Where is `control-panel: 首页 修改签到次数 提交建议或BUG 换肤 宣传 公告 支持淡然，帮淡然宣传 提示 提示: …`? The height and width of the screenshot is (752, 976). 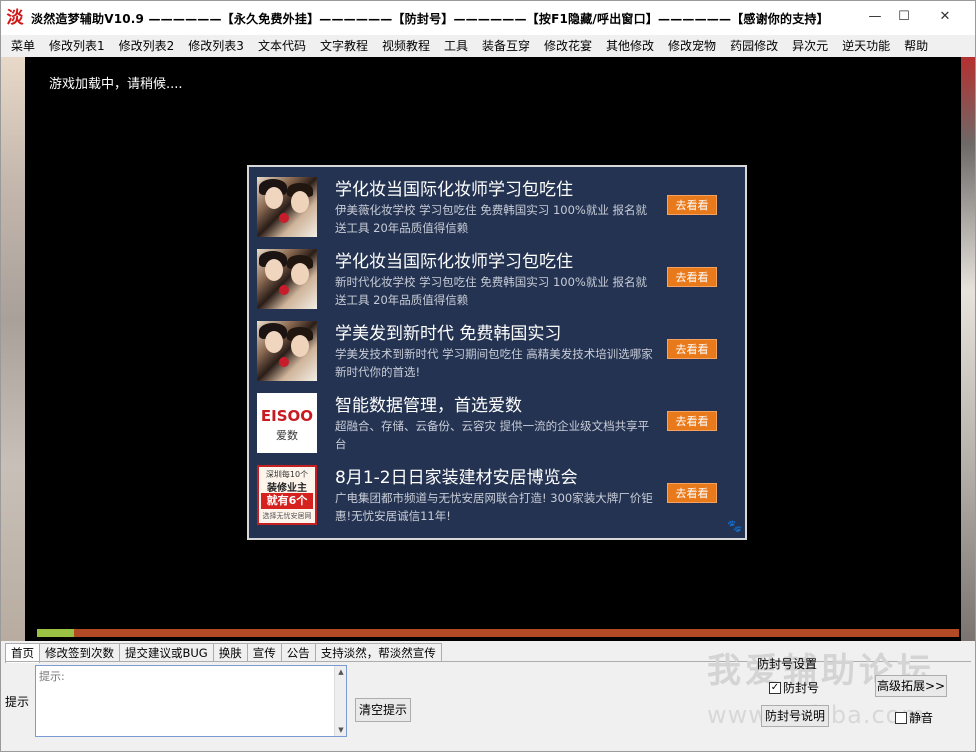
control-panel: 首页 修改签到次数 提交建议或BUG 换肤 宣传 公告 支持淡然，帮淡然宣传 提示 提示: … is located at coordinates (488, 696).